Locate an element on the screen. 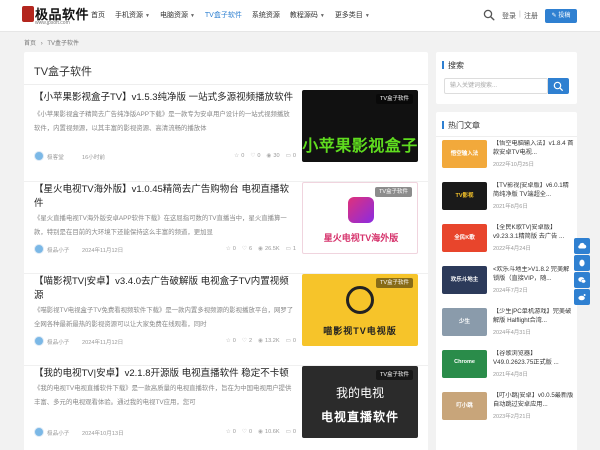 Image resolution: width=600 pixels, height=450 pixels. comment-icon: ▭ is located at coordinates (288, 249).